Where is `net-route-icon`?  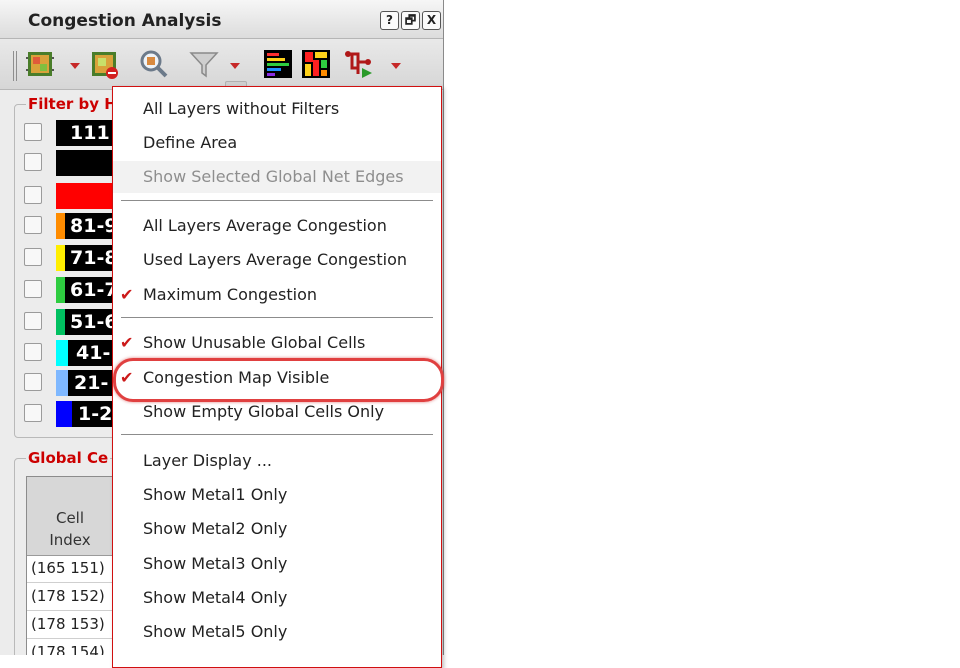 net-route-icon is located at coordinates (360, 64).